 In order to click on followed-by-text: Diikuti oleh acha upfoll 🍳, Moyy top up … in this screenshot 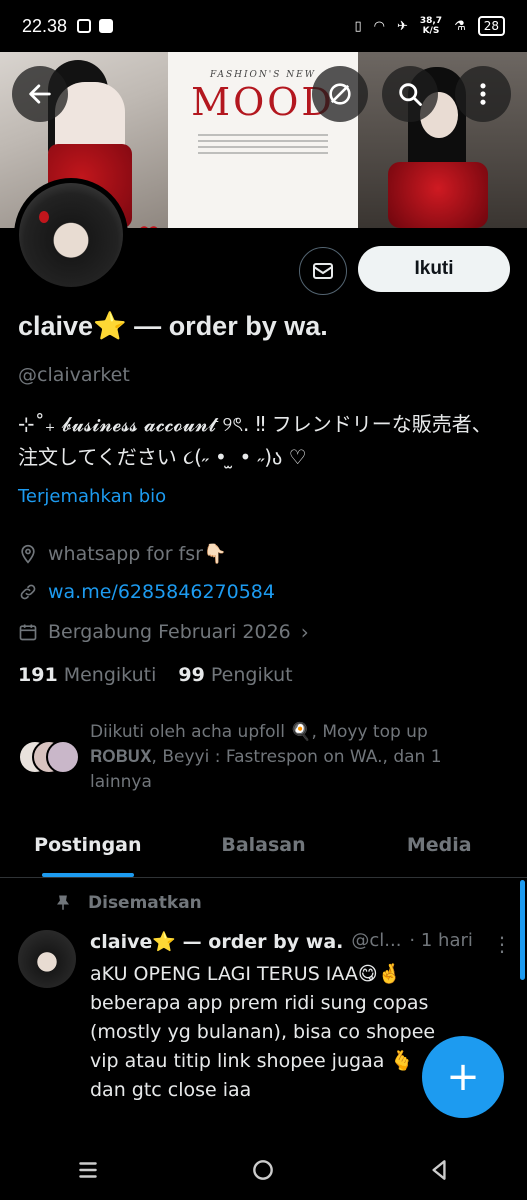, I will do `click(266, 757)`.